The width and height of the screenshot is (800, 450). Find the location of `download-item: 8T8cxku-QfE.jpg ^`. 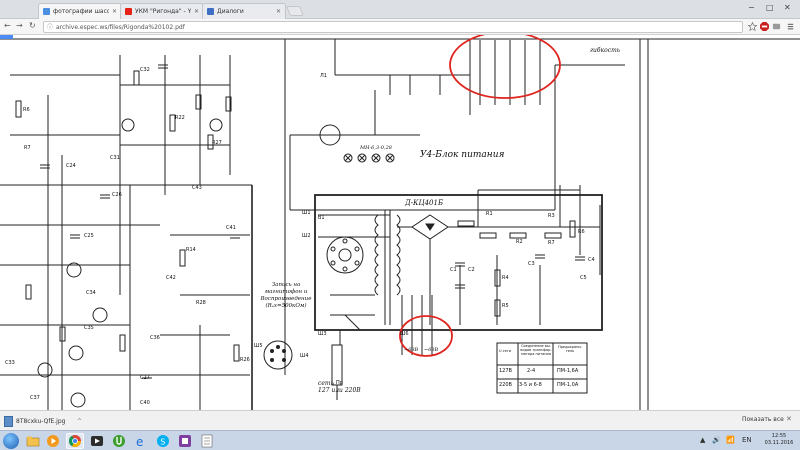

download-item: 8T8cxku-QfE.jpg ^ is located at coordinates (43, 421).